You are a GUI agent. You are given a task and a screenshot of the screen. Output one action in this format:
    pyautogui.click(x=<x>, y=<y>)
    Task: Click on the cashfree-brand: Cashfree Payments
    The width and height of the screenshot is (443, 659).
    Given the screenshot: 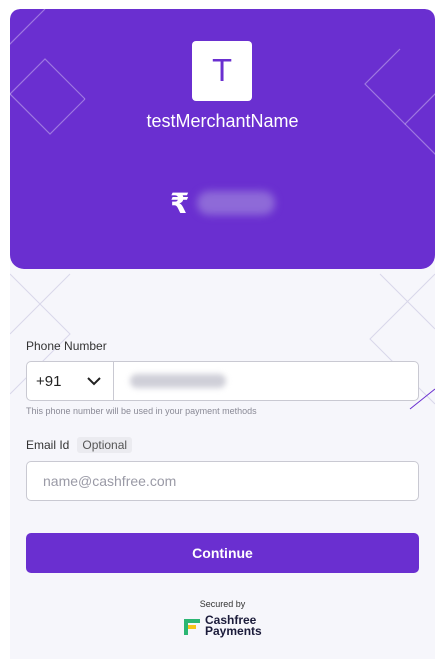 What is the action you would take?
    pyautogui.click(x=222, y=626)
    